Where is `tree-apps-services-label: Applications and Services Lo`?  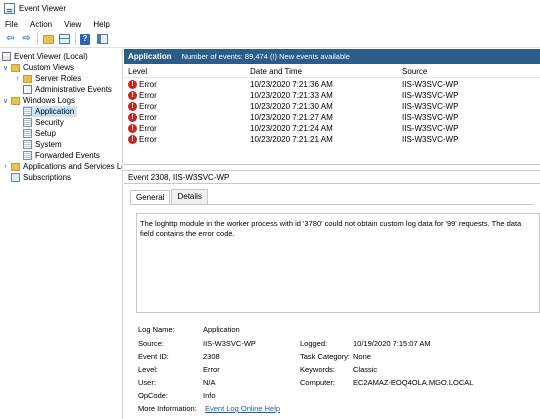 tree-apps-services-label: Applications and Services Lo is located at coordinates (73, 166).